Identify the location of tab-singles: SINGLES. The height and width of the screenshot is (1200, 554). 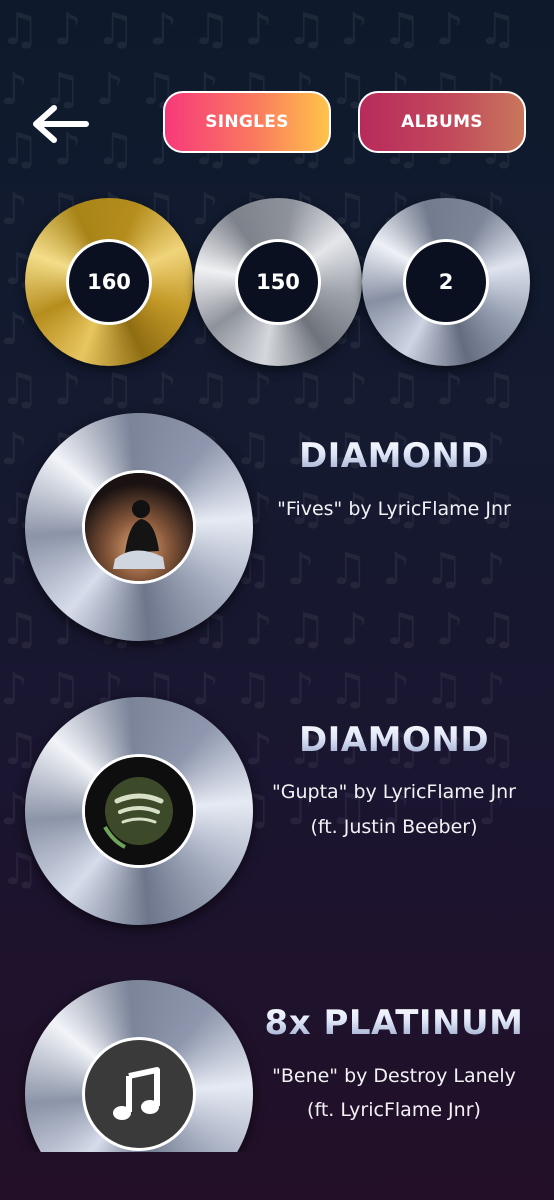
(247, 122).